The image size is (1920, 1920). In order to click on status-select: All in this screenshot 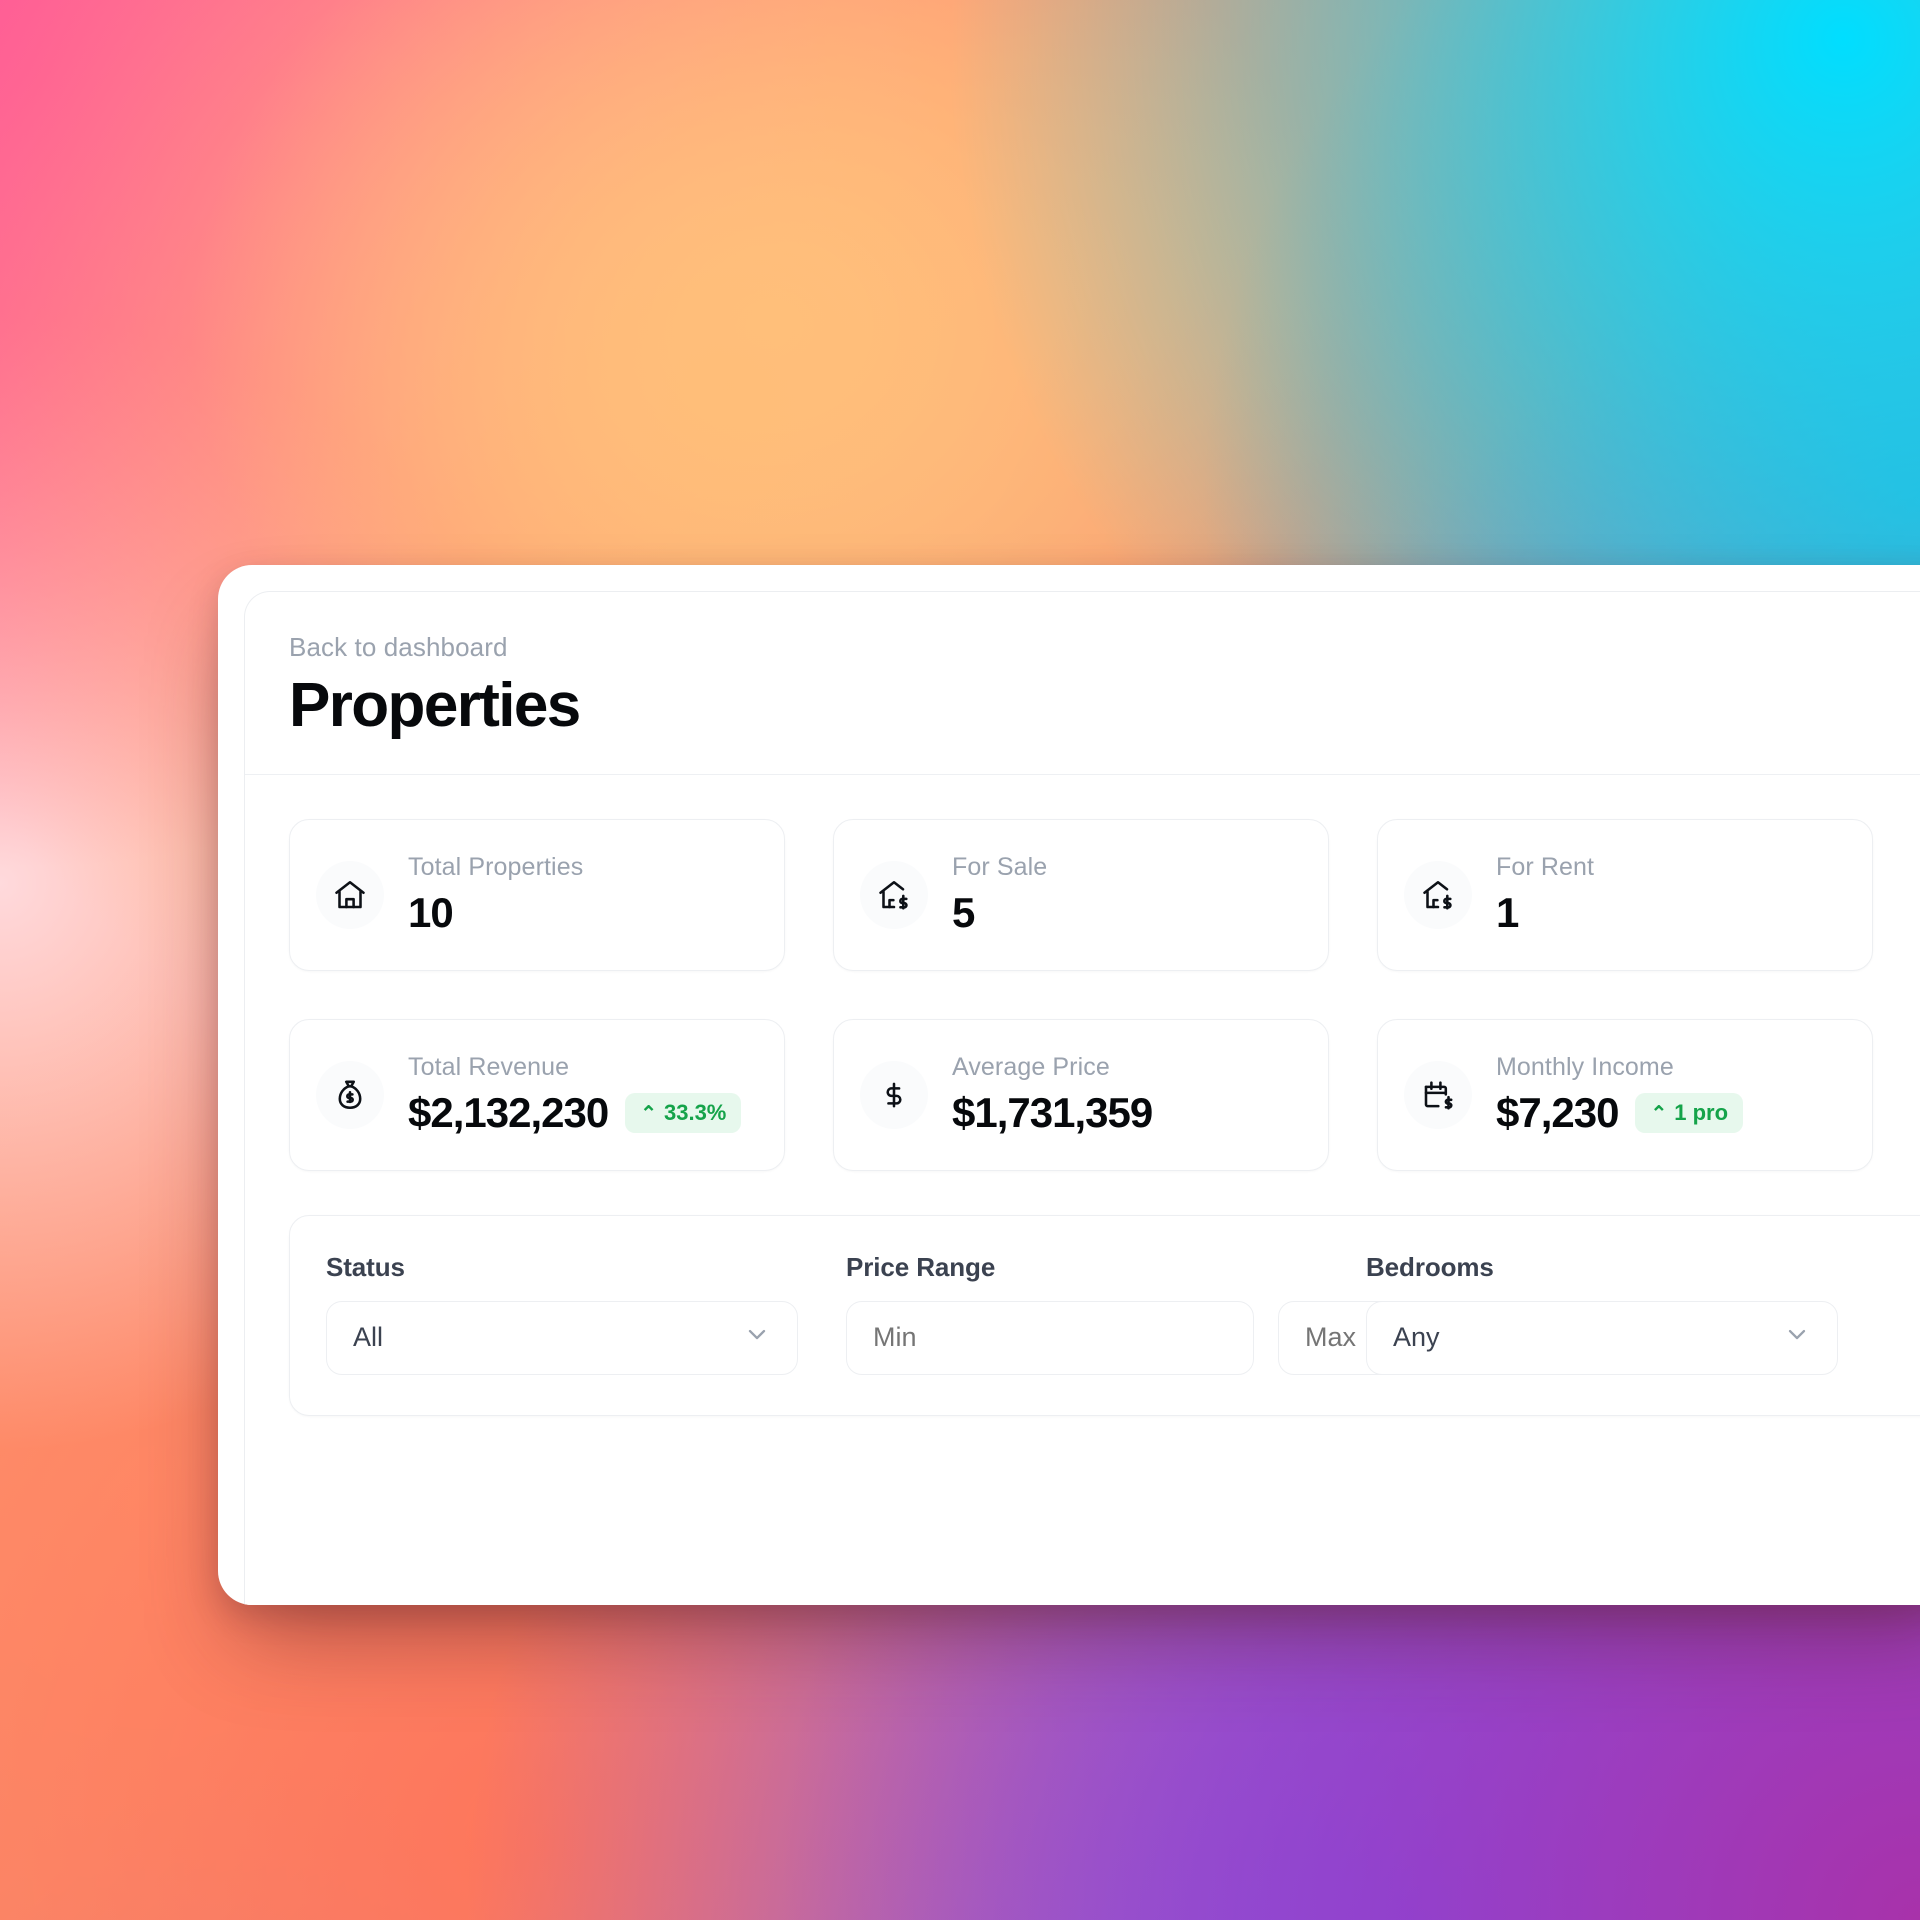, I will do `click(562, 1337)`.